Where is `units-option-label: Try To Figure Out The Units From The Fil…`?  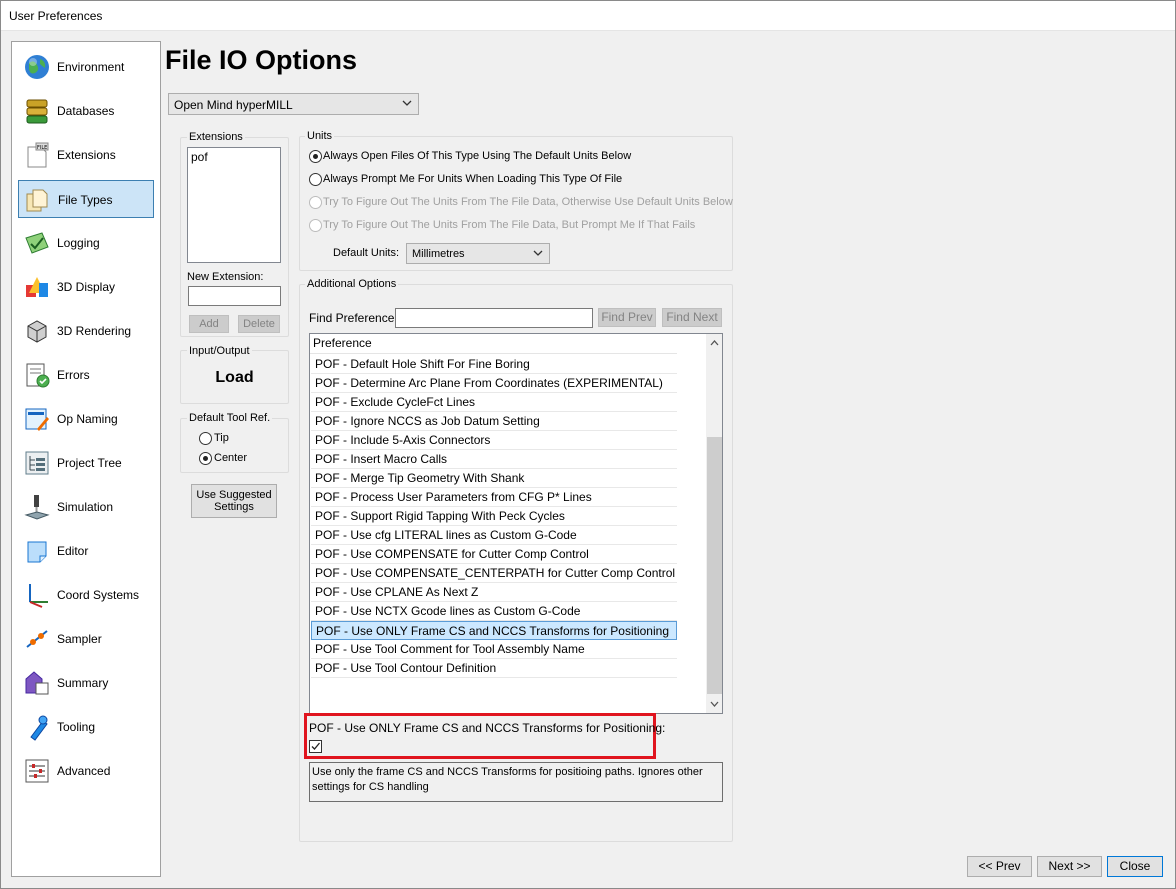
units-option-label: Try To Figure Out The Units From The Fil… is located at coordinates (509, 225).